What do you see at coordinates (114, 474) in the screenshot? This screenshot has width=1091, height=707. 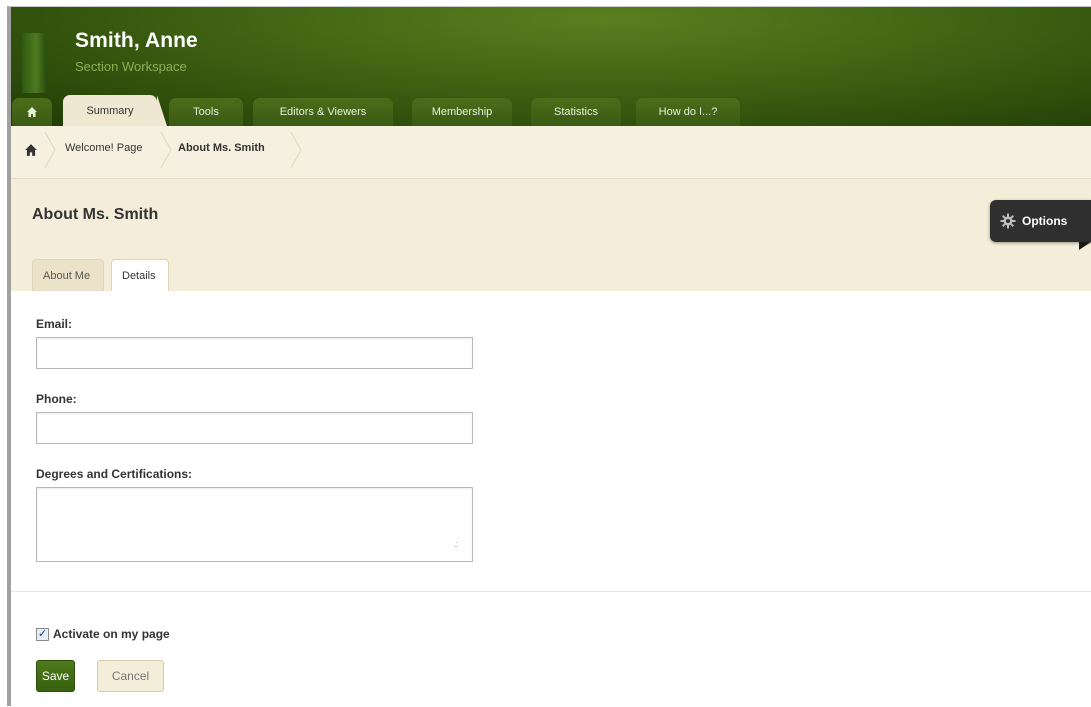 I see `degrees-label: Degrees and Certifications:` at bounding box center [114, 474].